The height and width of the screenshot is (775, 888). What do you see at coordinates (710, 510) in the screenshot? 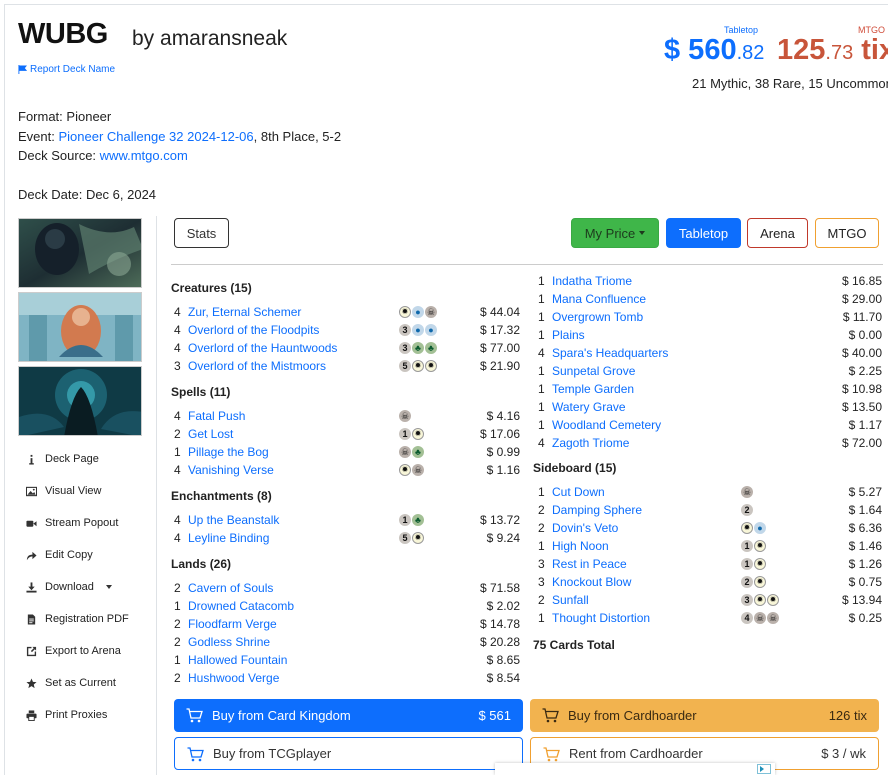
I see `card-row: 2 Damping Sphere 2 $ 1.64` at bounding box center [710, 510].